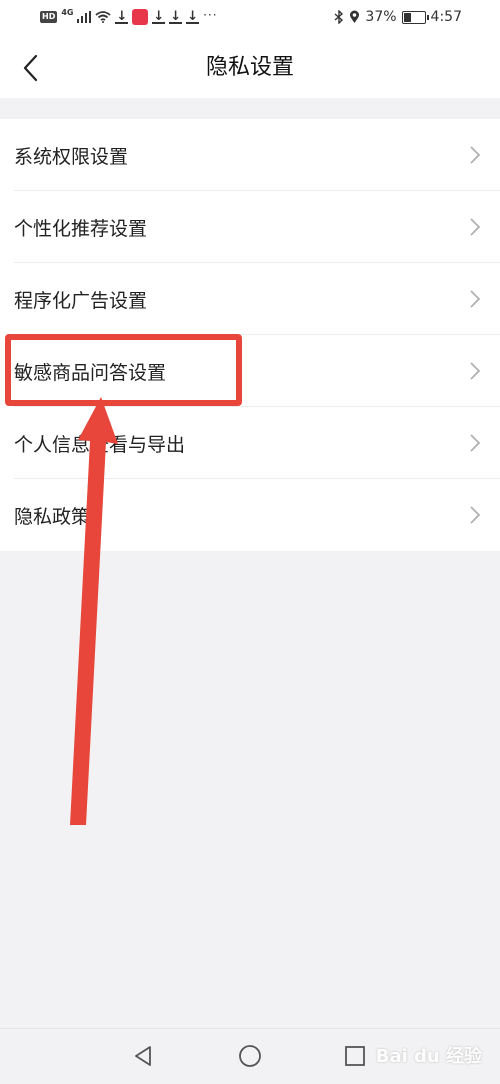  Describe the element at coordinates (250, 299) in the screenshot. I see `settings-item-programmatic-ads: 程序化广告设置` at that location.